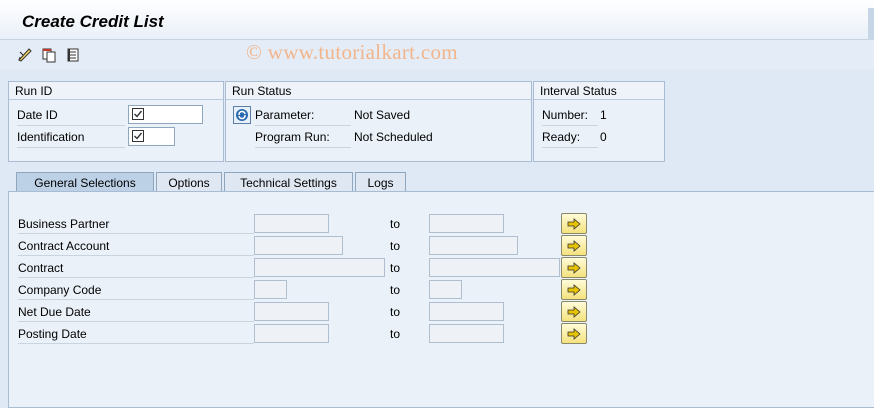  Describe the element at coordinates (49, 55) in the screenshot. I see `copy-icon` at that location.